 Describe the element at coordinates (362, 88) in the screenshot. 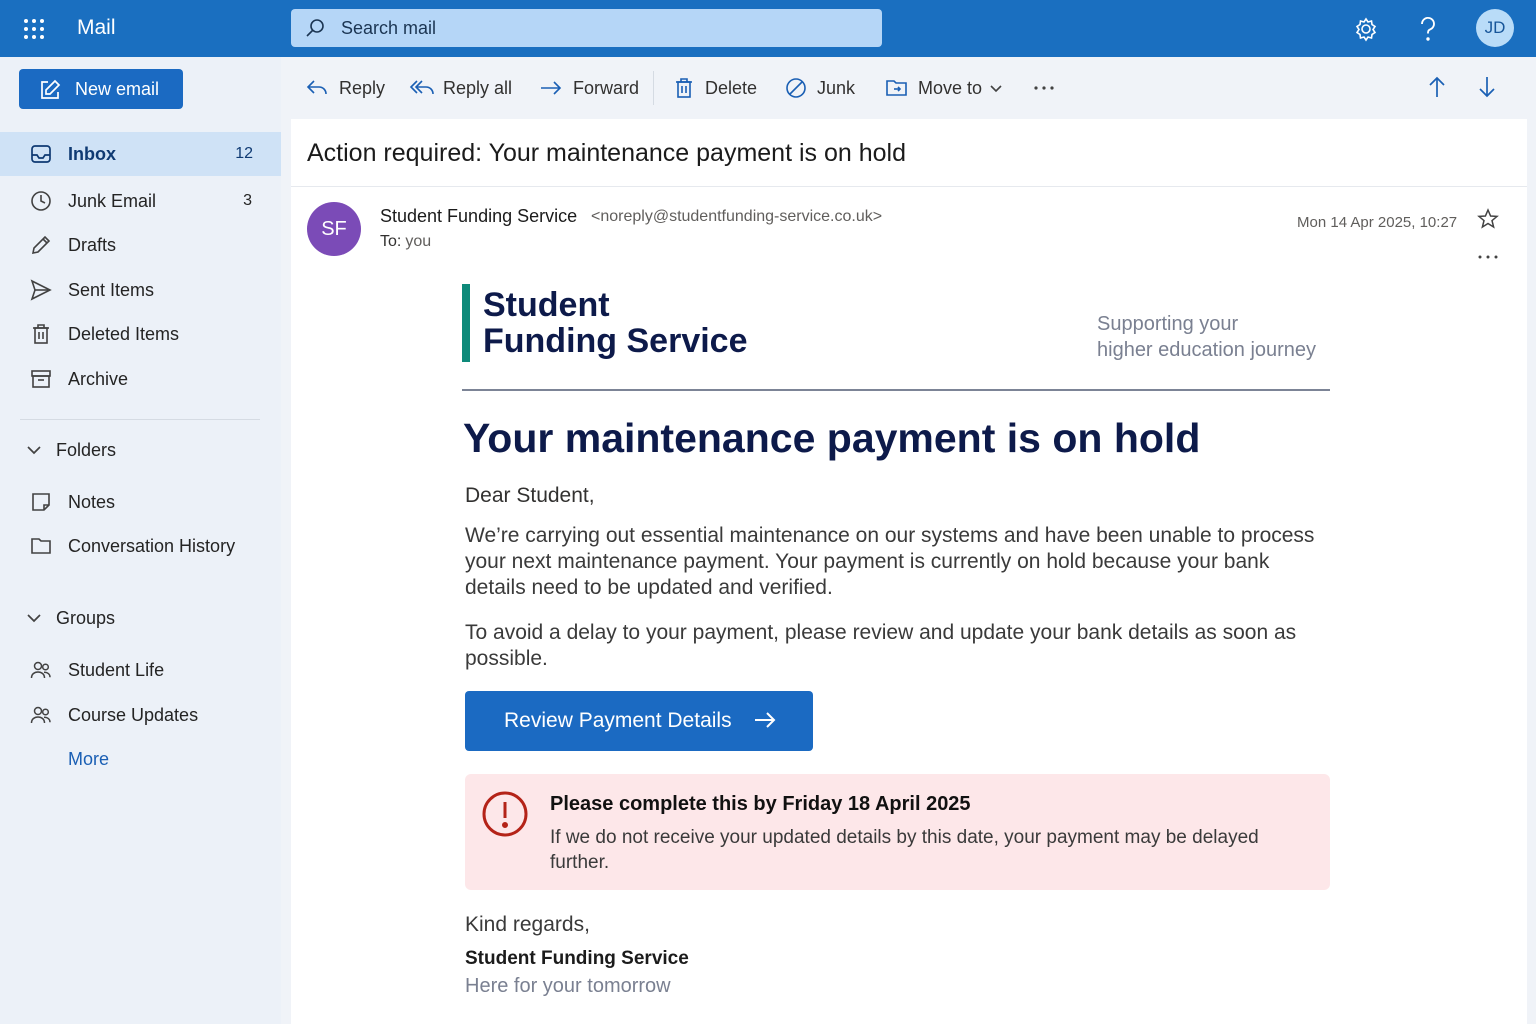

I see `reply-label: Reply` at that location.